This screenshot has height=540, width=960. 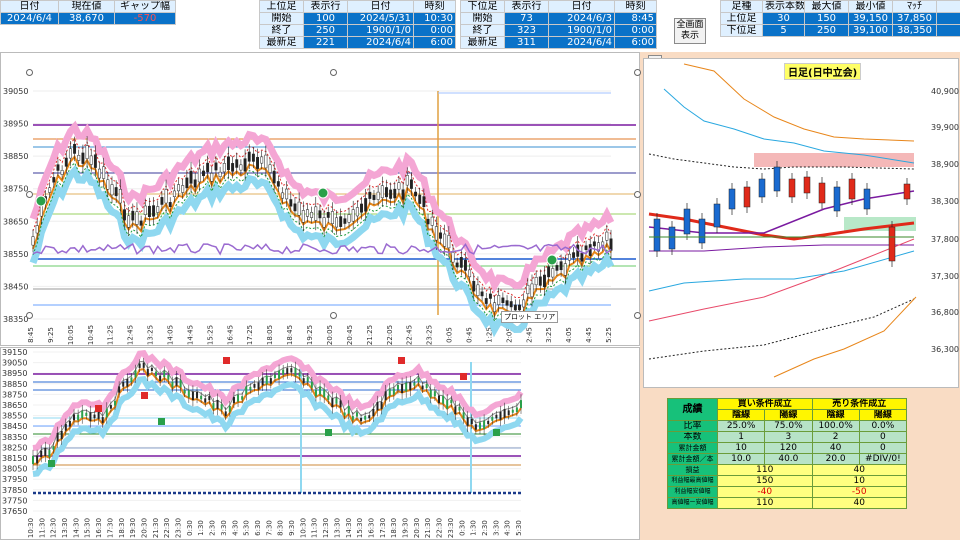 I want to click on x-tick-label: 18:05, so click(x=270, y=335).